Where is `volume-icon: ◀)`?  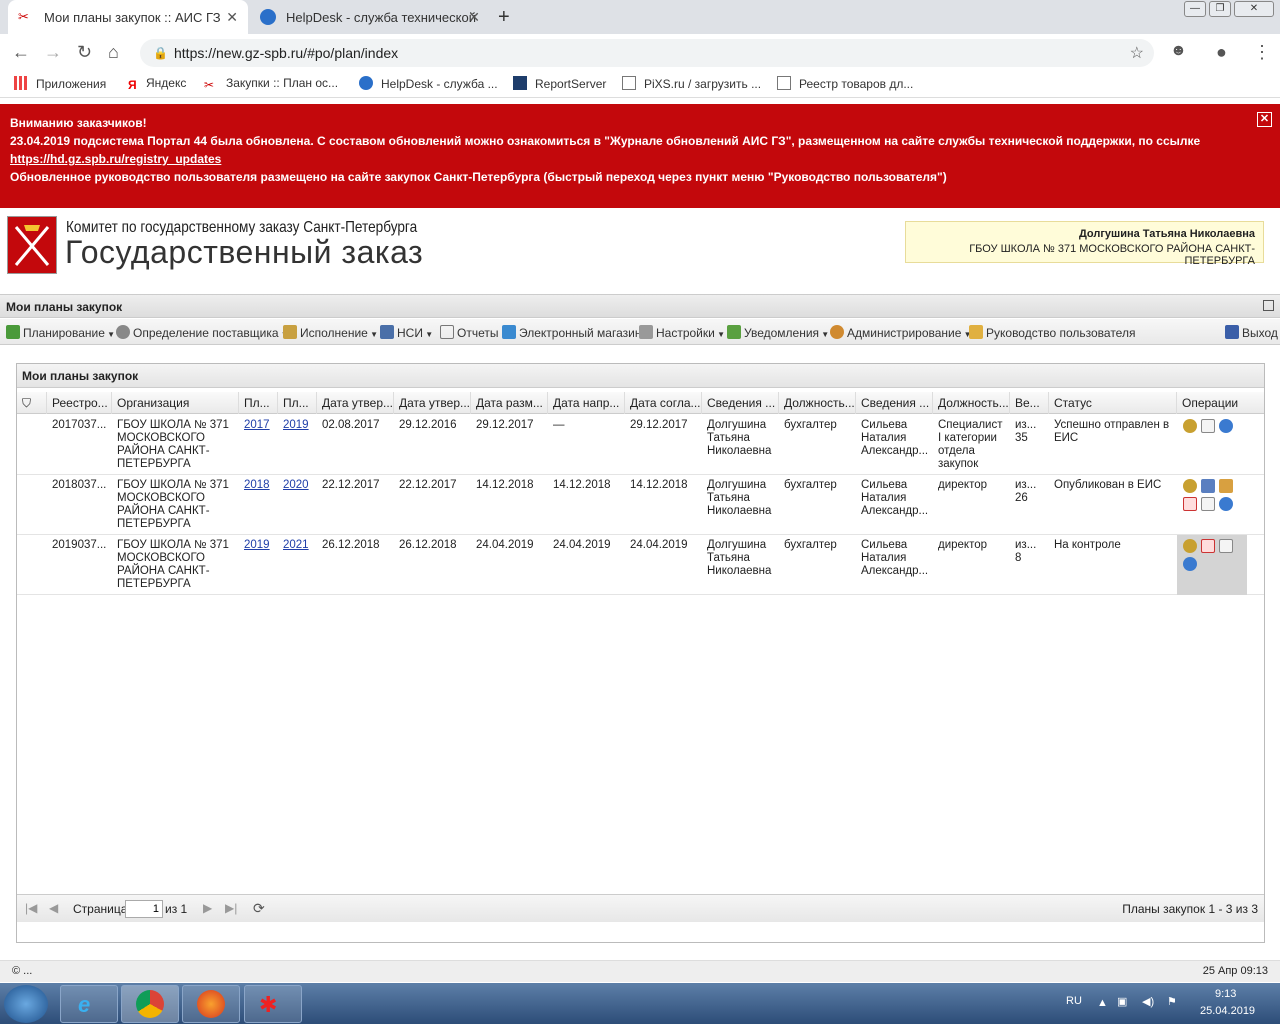
volume-icon: ◀) is located at coordinates (1148, 1001).